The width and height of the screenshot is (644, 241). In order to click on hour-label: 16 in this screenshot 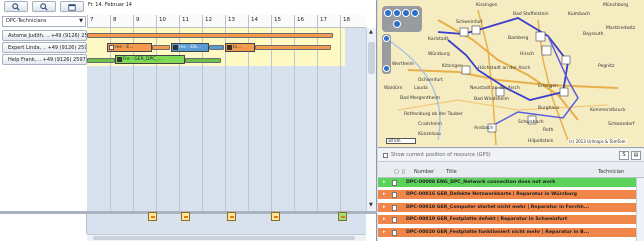, I will do `click(305, 21)`.